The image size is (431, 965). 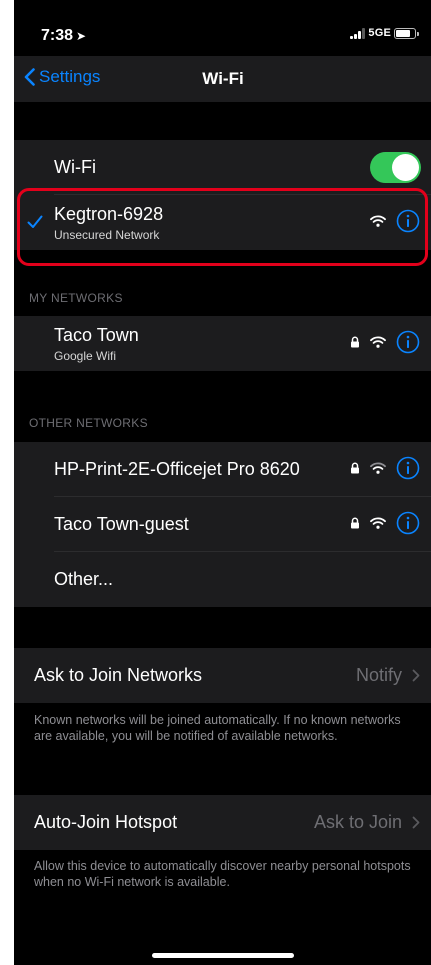 What do you see at coordinates (177, 469) in the screenshot?
I see `network-name: HP-Print-2E-Officejet Pro 8620` at bounding box center [177, 469].